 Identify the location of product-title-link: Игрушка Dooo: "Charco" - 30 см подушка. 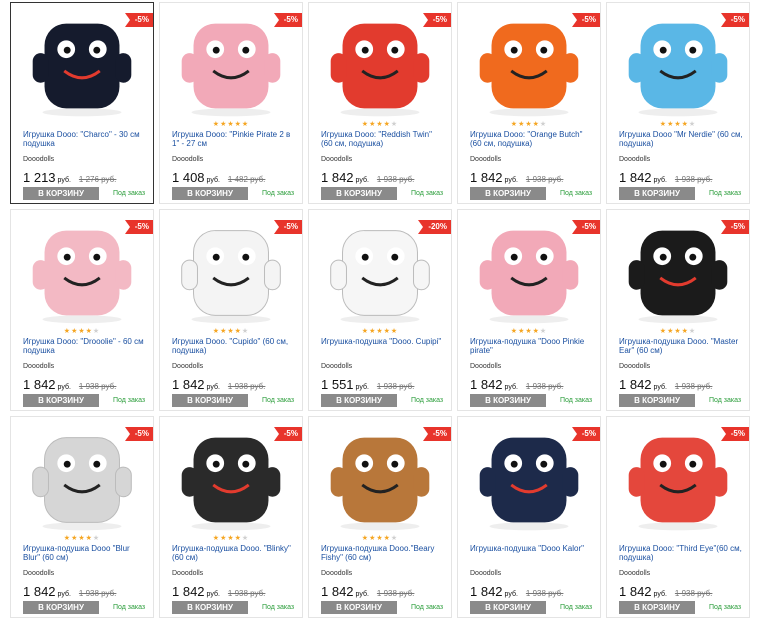
(85, 139).